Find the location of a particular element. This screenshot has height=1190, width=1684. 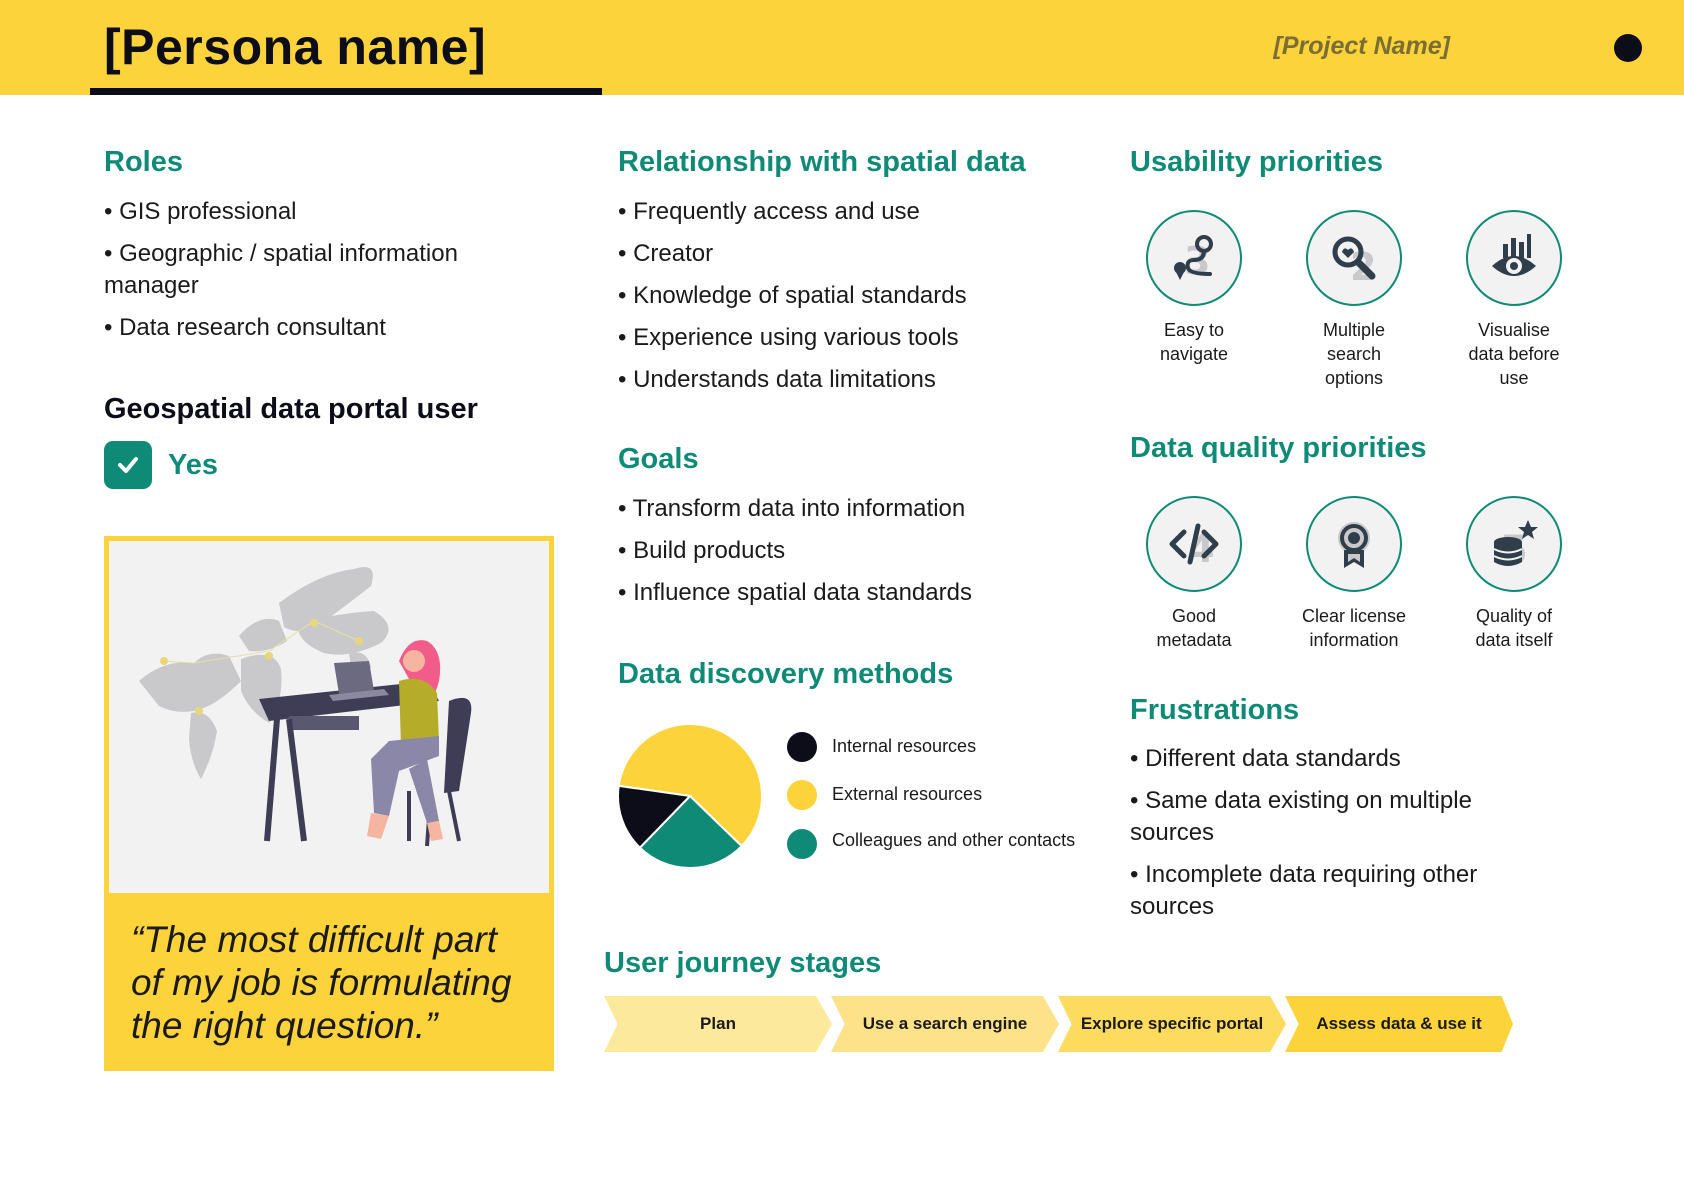

quality-item: 5 Quality of data itself is located at coordinates (1514, 574).